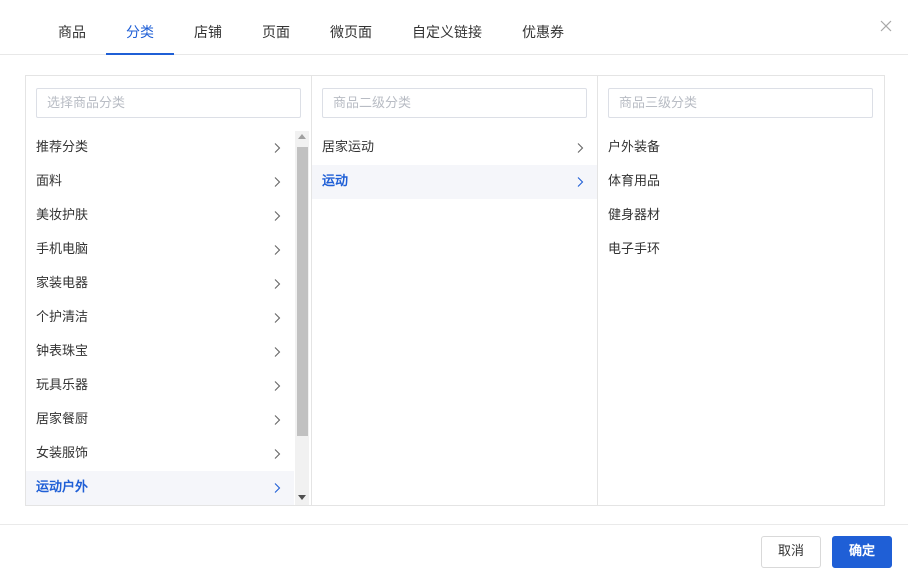  What do you see at coordinates (160, 352) in the screenshot?
I see `level1-item: 钟表珠宝` at bounding box center [160, 352].